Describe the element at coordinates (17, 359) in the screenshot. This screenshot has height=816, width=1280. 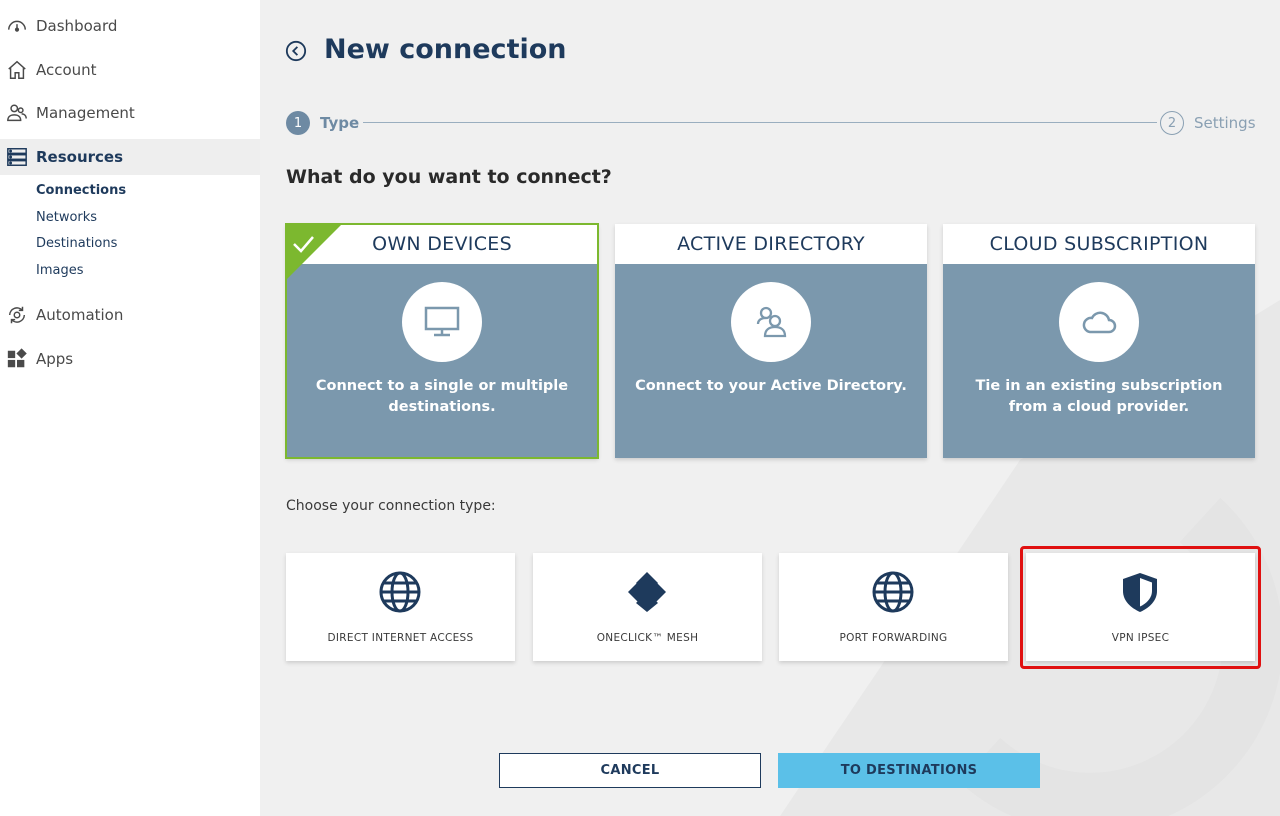
I see `apps-icon` at that location.